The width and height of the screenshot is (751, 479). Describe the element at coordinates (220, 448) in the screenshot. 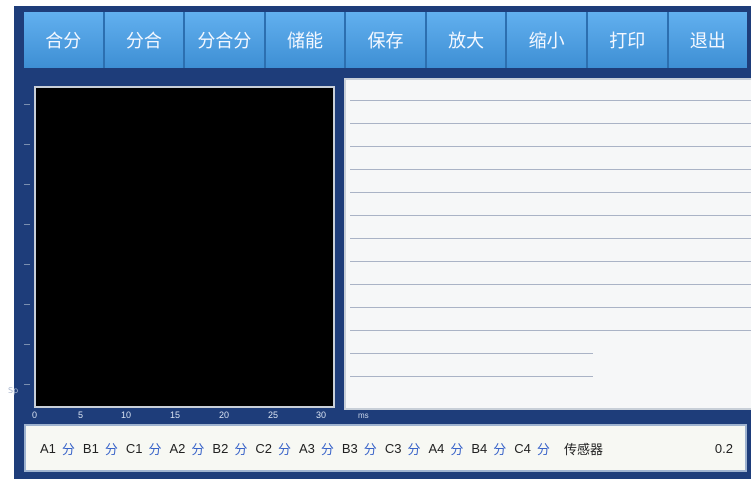

I see `channel-label: B2` at that location.